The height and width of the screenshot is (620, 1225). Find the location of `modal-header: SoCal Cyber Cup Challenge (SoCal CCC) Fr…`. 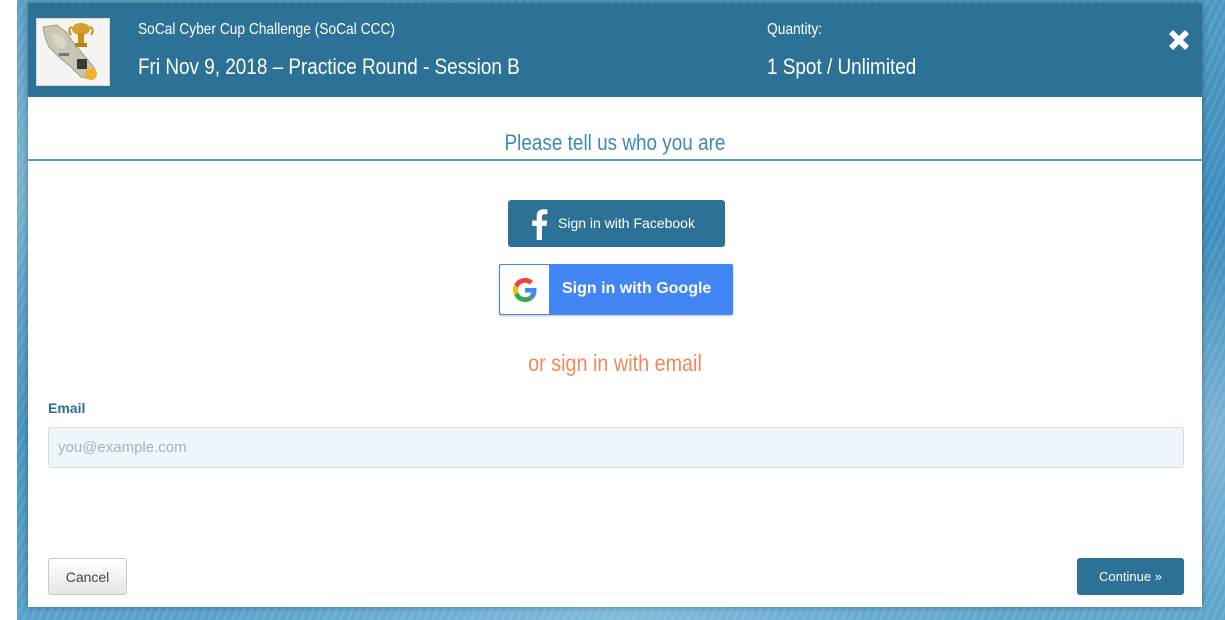

modal-header: SoCal Cyber Cup Challenge (SoCal CCC) Fr… is located at coordinates (615, 50).